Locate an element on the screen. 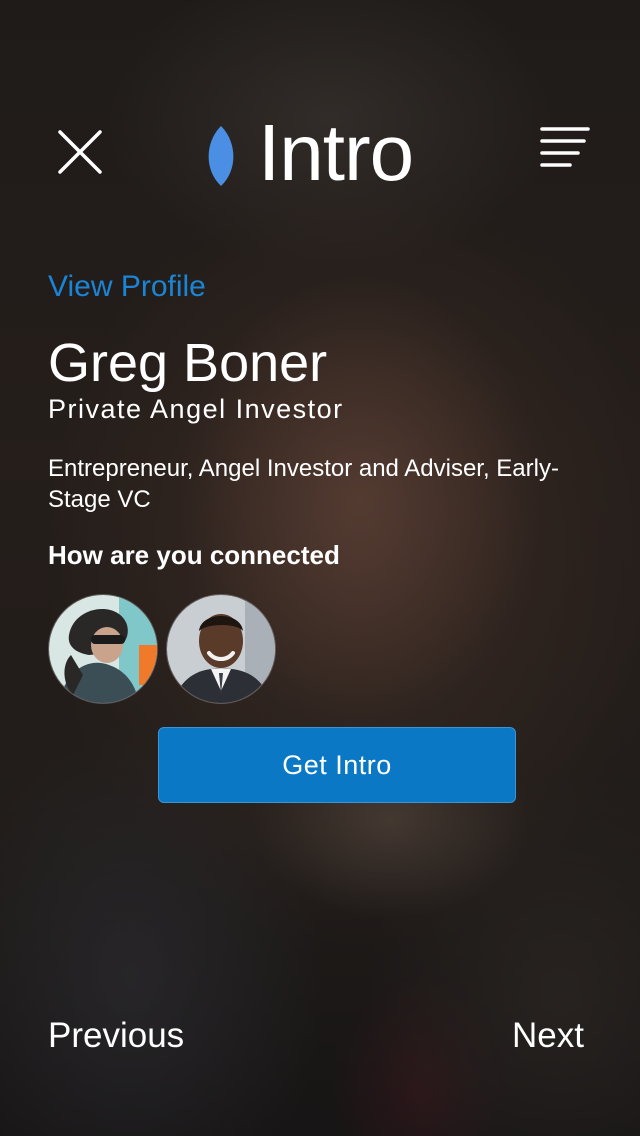 Image resolution: width=640 pixels, height=1136 pixels. profile-name: Greg Boner is located at coordinates (188, 363).